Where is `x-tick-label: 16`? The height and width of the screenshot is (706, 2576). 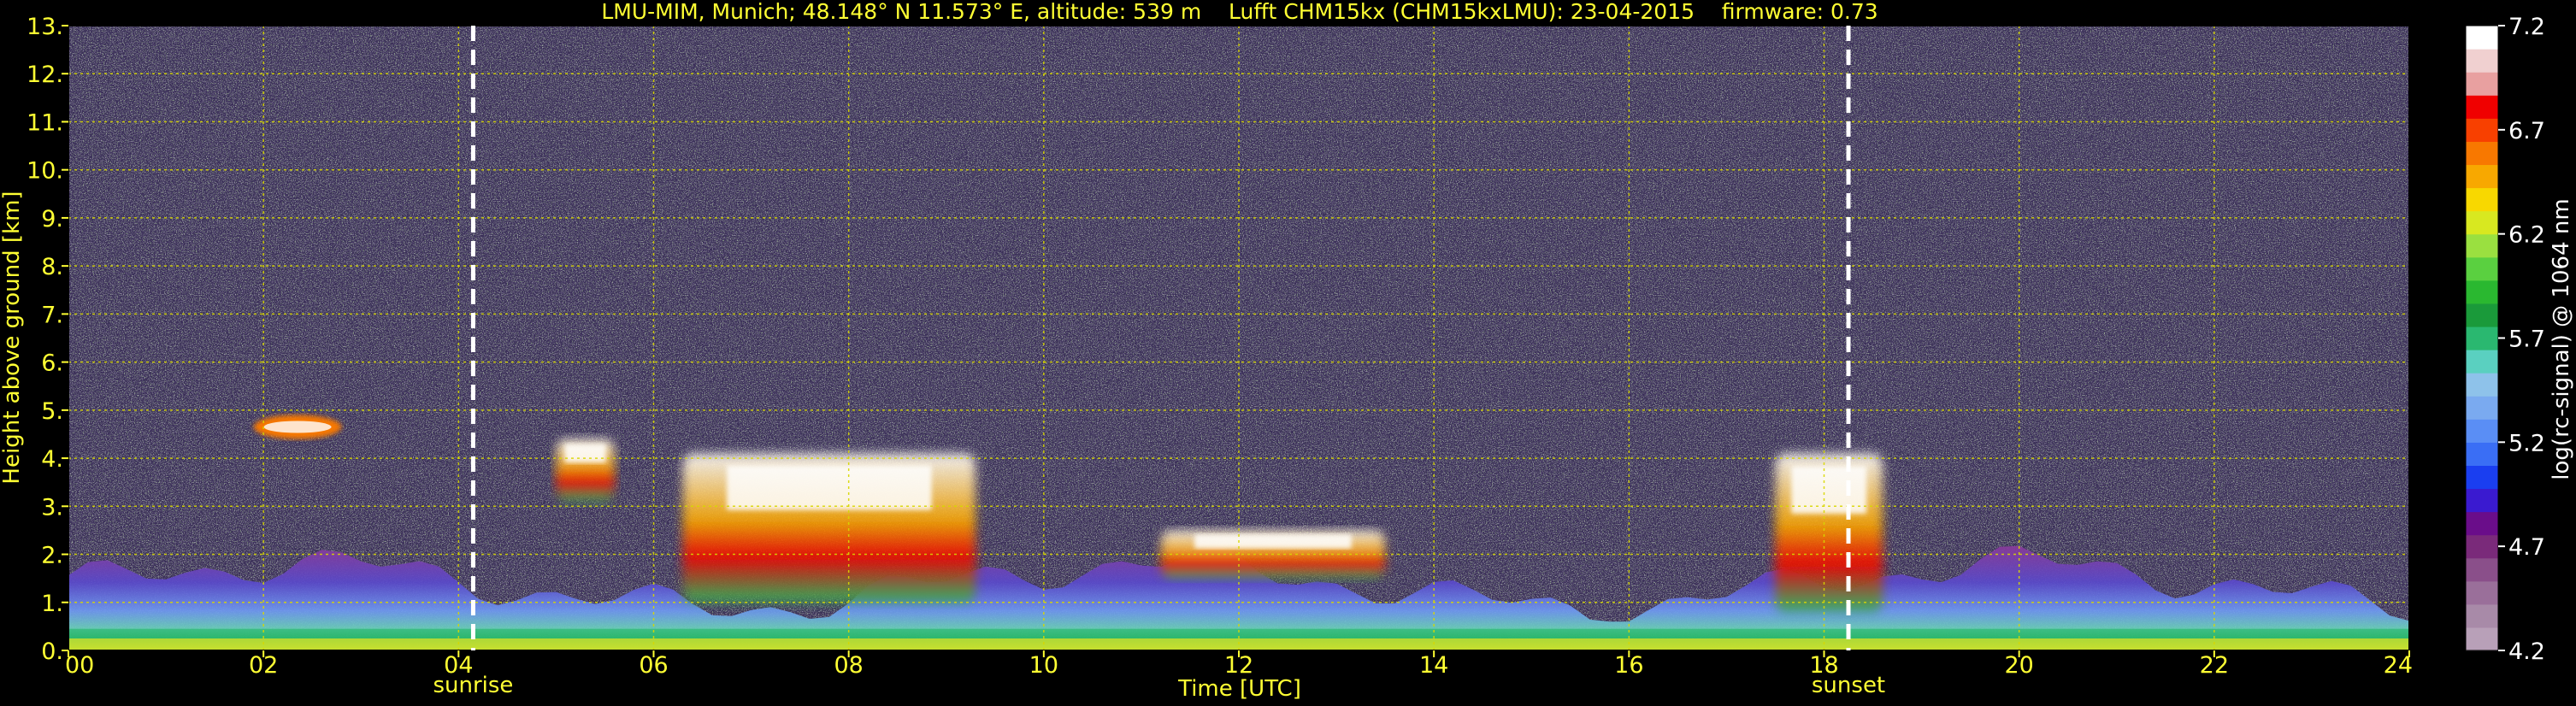 x-tick-label: 16 is located at coordinates (1628, 665).